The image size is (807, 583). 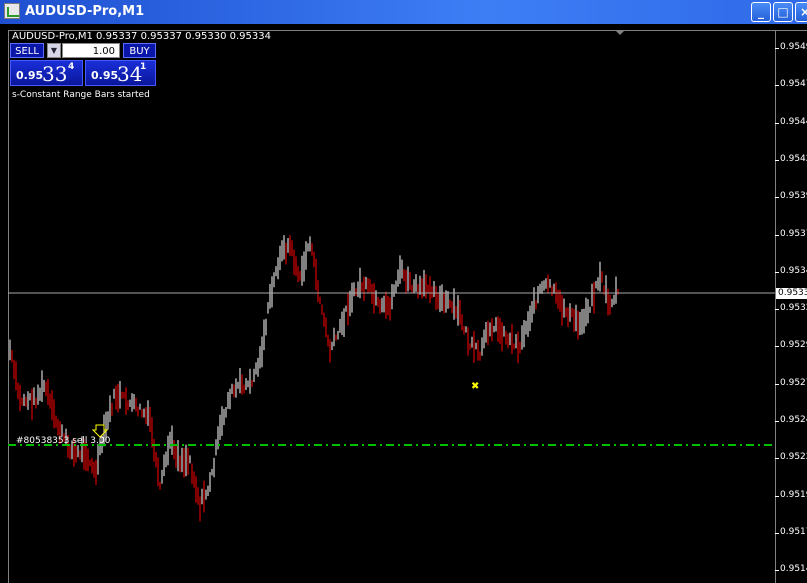 I want to click on price-axis-label: 0.9544, so click(x=793, y=122).